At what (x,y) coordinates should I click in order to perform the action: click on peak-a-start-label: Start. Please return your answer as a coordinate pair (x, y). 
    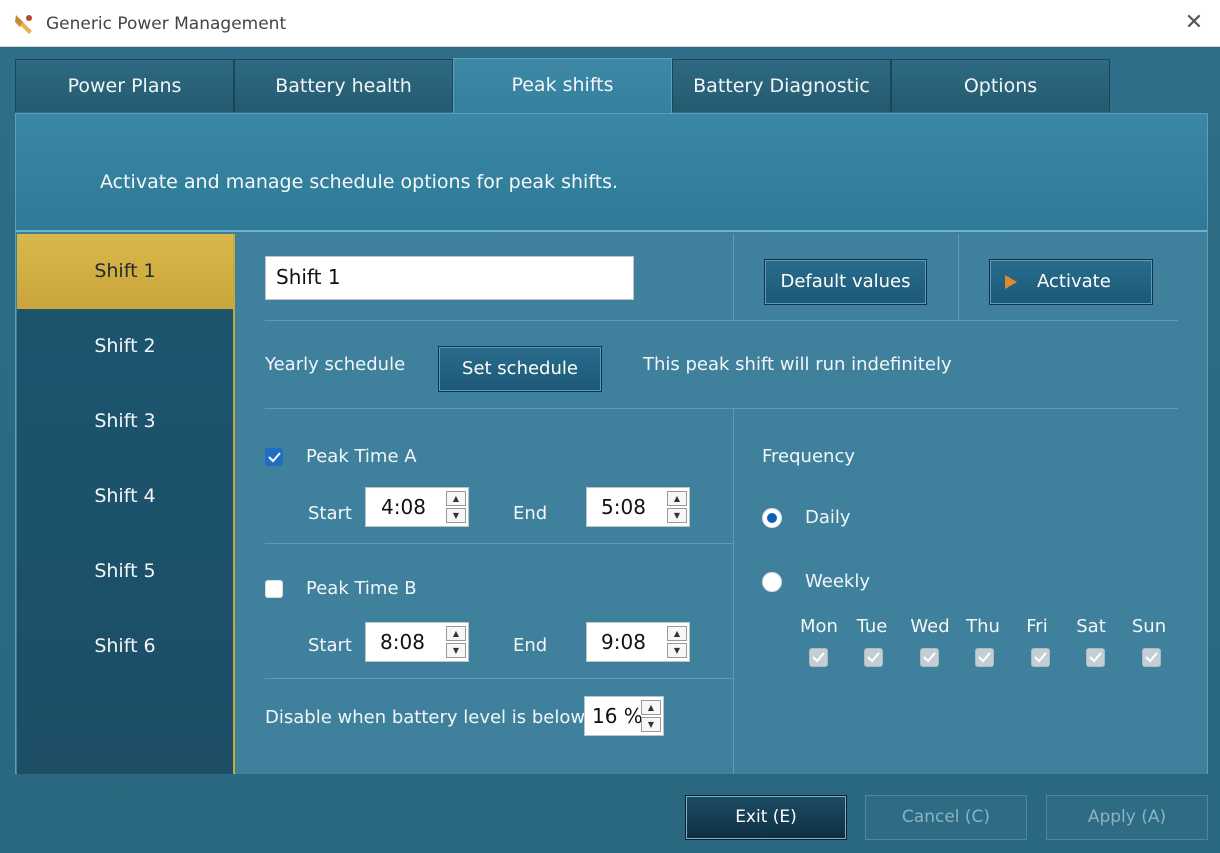
    Looking at the image, I should click on (330, 513).